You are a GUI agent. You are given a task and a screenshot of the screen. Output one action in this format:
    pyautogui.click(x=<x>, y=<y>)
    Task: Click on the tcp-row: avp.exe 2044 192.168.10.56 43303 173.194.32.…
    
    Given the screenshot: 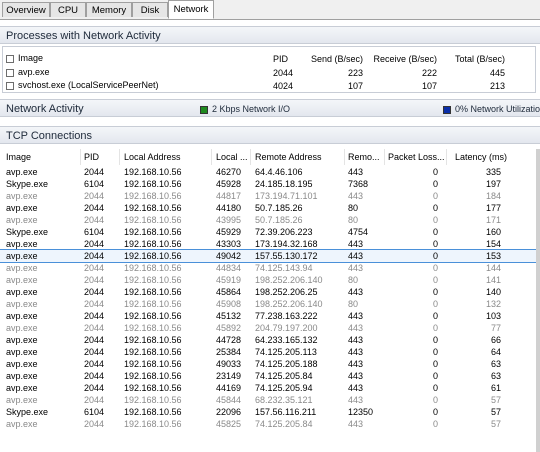 What is the action you would take?
    pyautogui.click(x=270, y=244)
    